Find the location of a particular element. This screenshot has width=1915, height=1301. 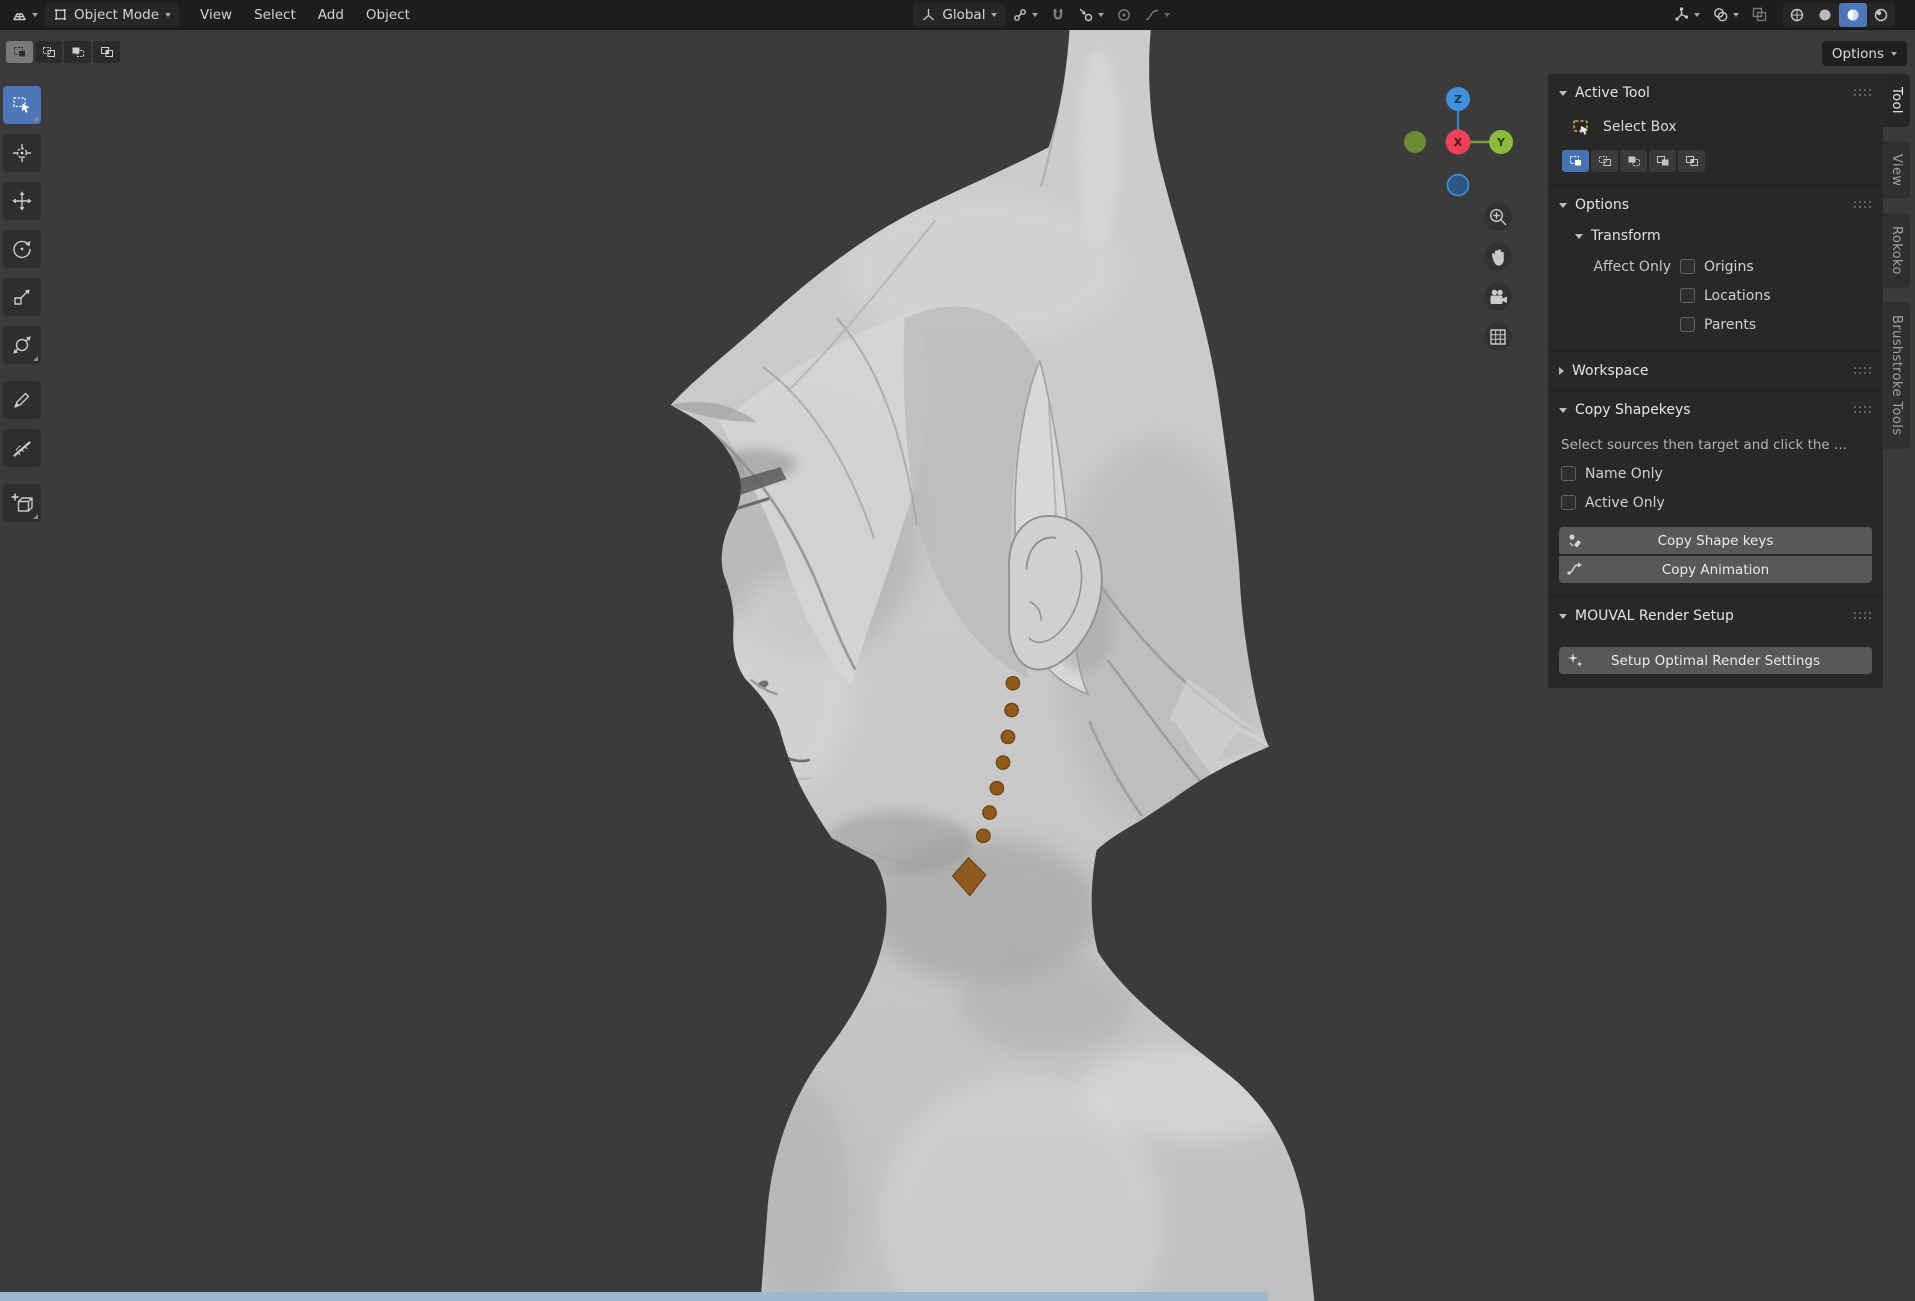

select-mode-strip is located at coordinates (63, 52).